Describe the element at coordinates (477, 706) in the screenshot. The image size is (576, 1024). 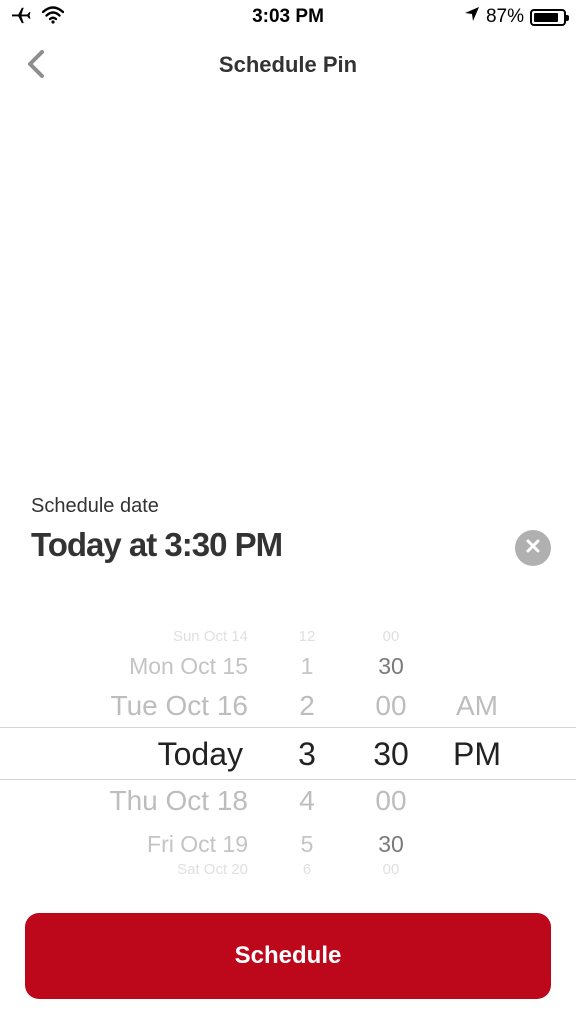
I see `period-option: AM` at that location.